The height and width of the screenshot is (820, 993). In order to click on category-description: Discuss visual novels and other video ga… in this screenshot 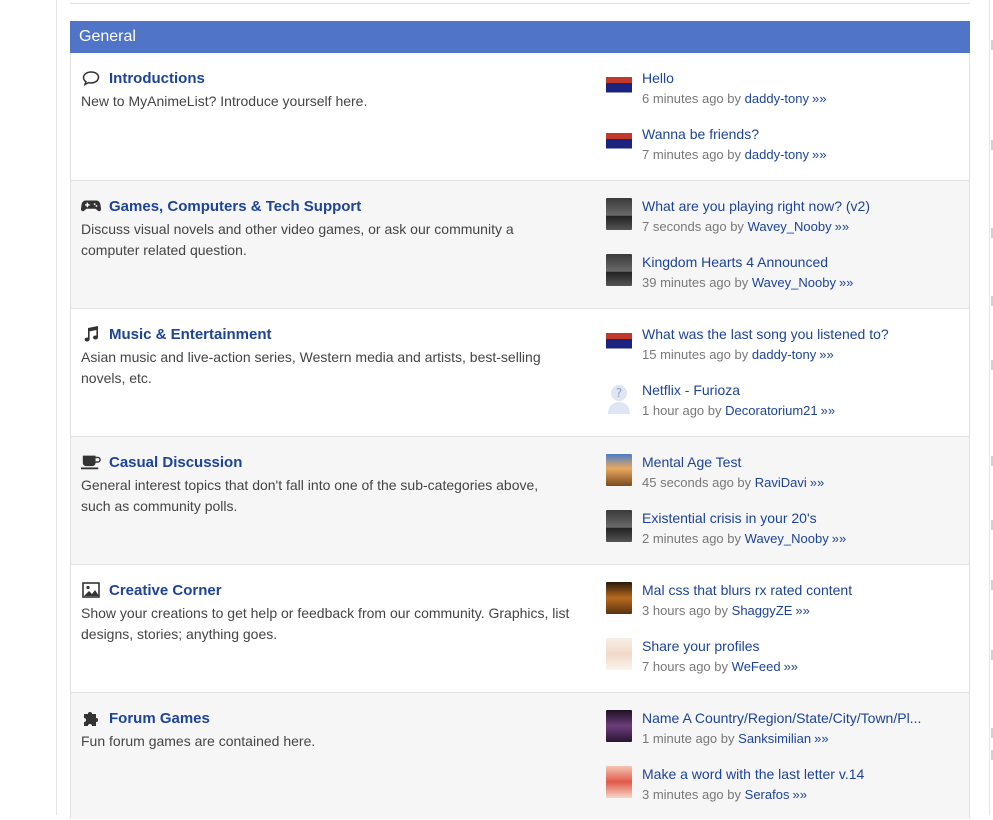, I will do `click(297, 239)`.